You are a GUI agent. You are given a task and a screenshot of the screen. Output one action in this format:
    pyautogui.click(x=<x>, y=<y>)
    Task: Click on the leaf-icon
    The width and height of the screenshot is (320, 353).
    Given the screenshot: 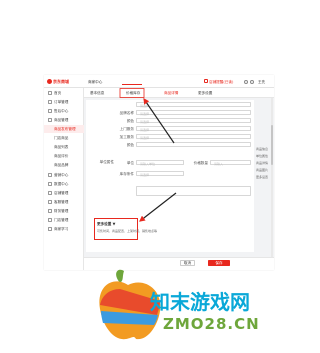 What is the action you would take?
    pyautogui.click(x=120, y=276)
    